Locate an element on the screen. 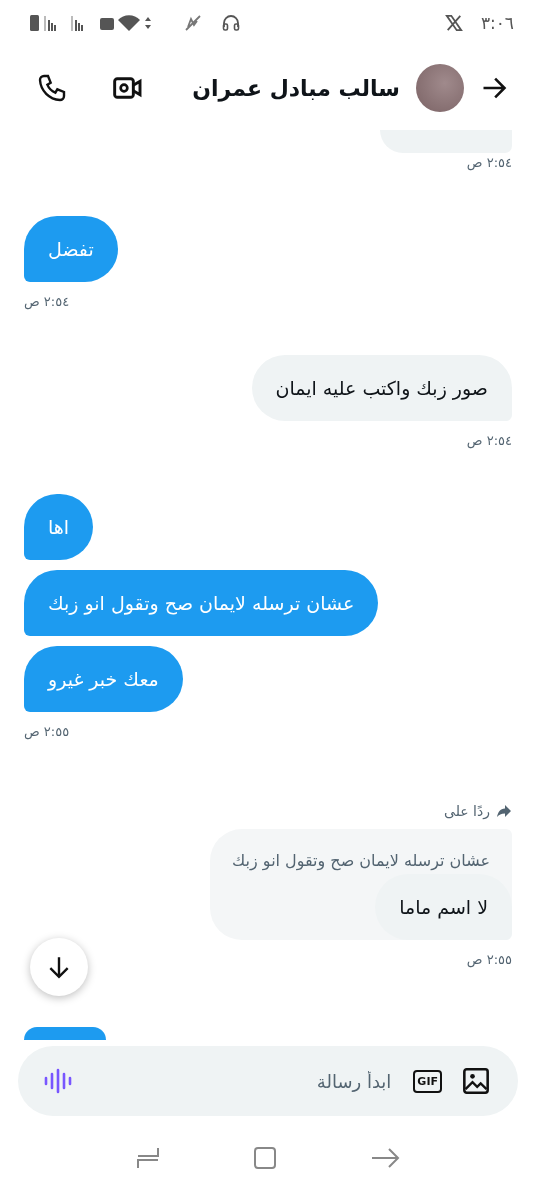 The width and height of the screenshot is (536, 1200). message-bubble: تفضل is located at coordinates (71, 248).